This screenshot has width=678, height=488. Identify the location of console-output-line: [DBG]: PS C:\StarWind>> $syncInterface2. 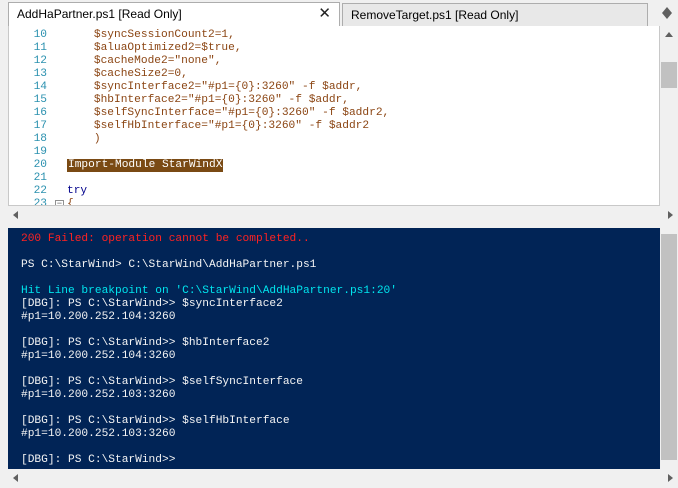
(152, 304).